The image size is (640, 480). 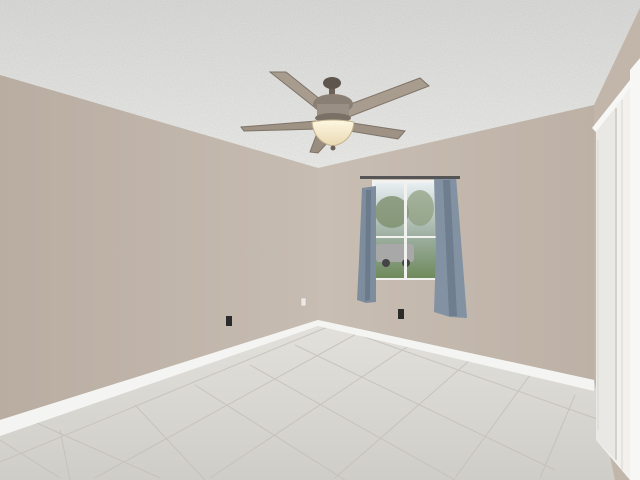 What do you see at coordinates (405, 230) in the screenshot?
I see `window` at bounding box center [405, 230].